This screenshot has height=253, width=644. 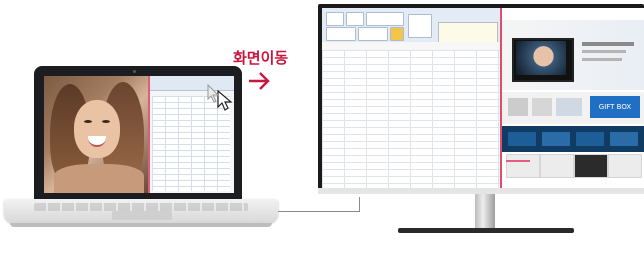 I want to click on webcam, so click(x=134, y=71).